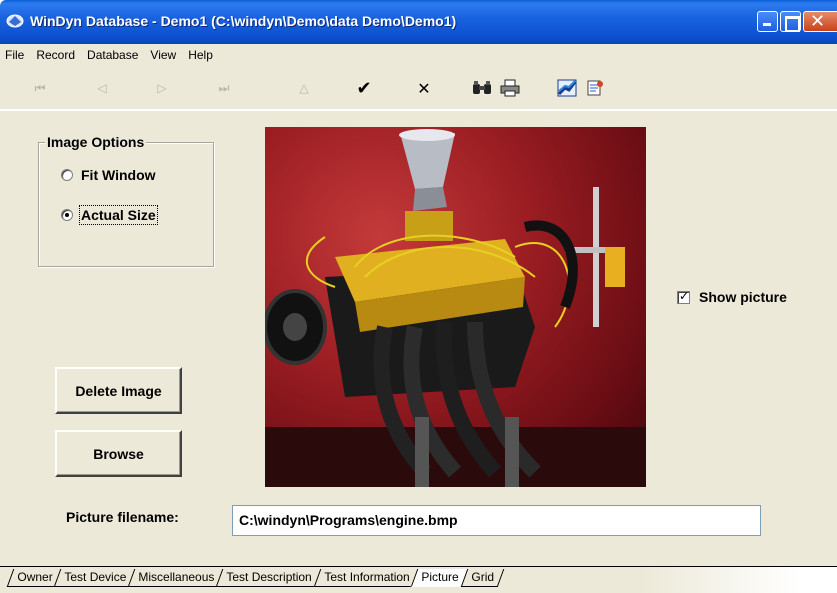  What do you see at coordinates (304, 88) in the screenshot?
I see `up-icon: △` at bounding box center [304, 88].